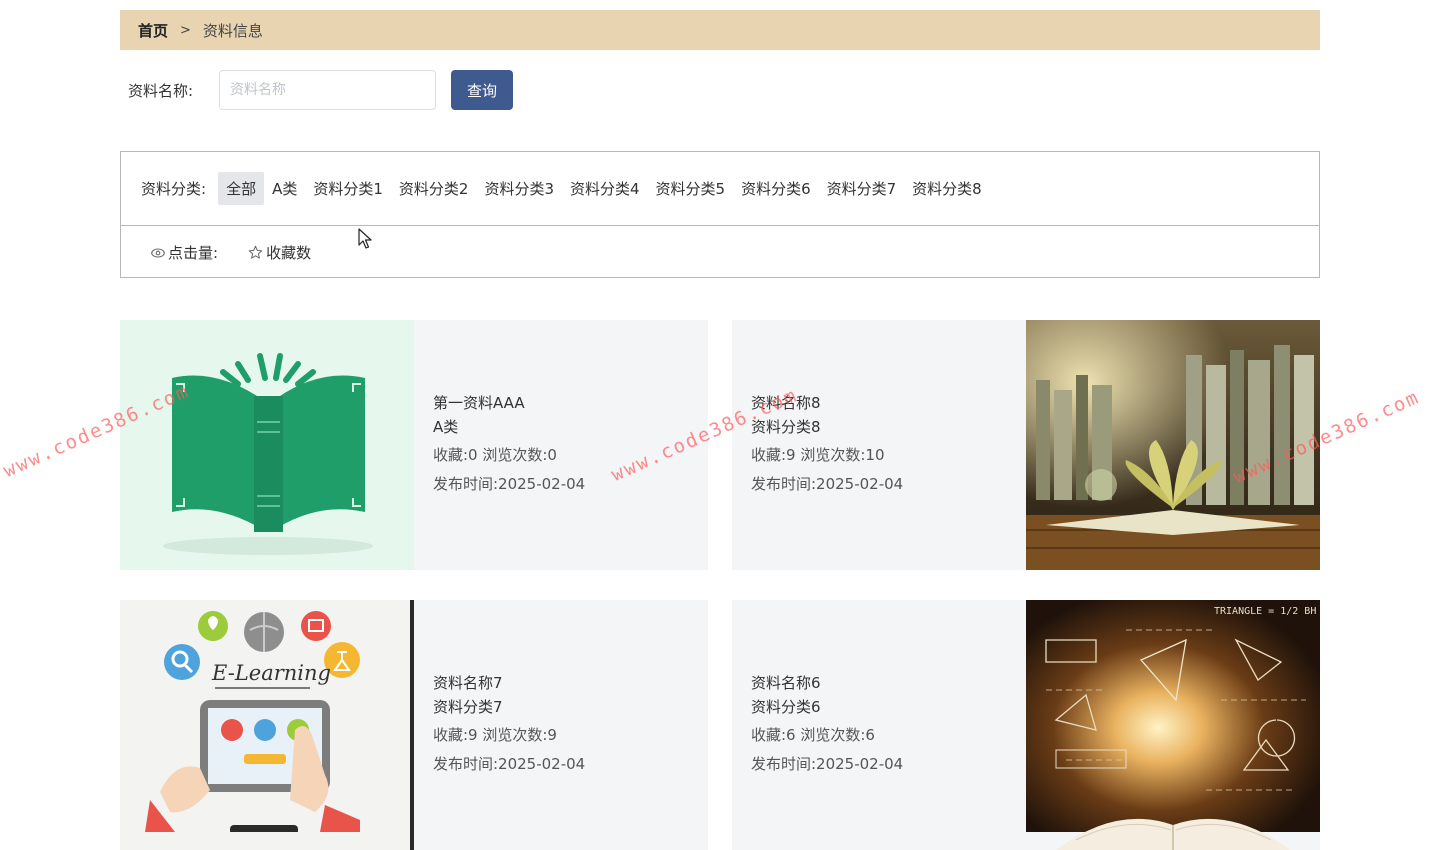 Image resolution: width=1436 pixels, height=850 pixels. What do you see at coordinates (509, 403) in the screenshot?
I see `card-title: 第一资料AAA` at bounding box center [509, 403].